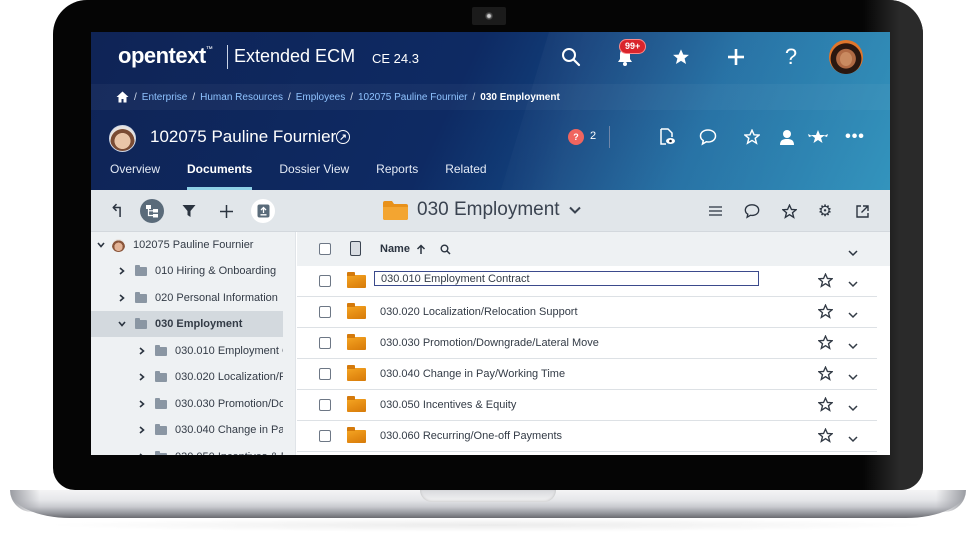  Describe the element at coordinates (846, 57) in the screenshot. I see `user-avatar` at that location.